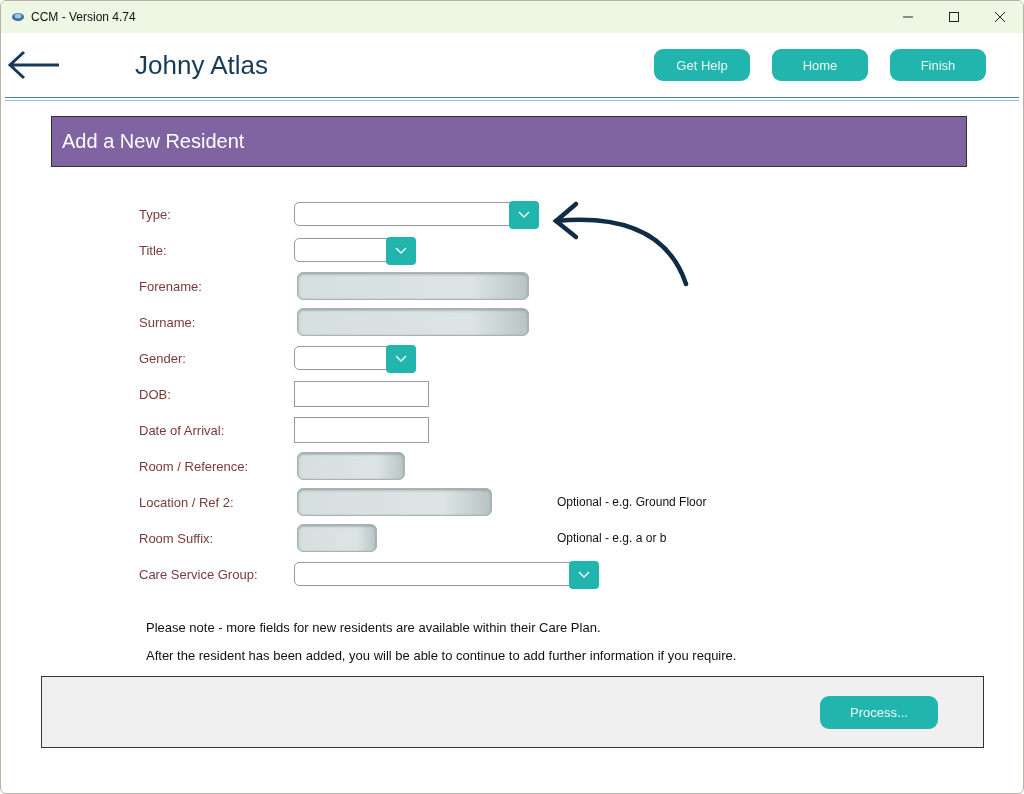  Describe the element at coordinates (168, 322) in the screenshot. I see `field-label: Surname:` at that location.